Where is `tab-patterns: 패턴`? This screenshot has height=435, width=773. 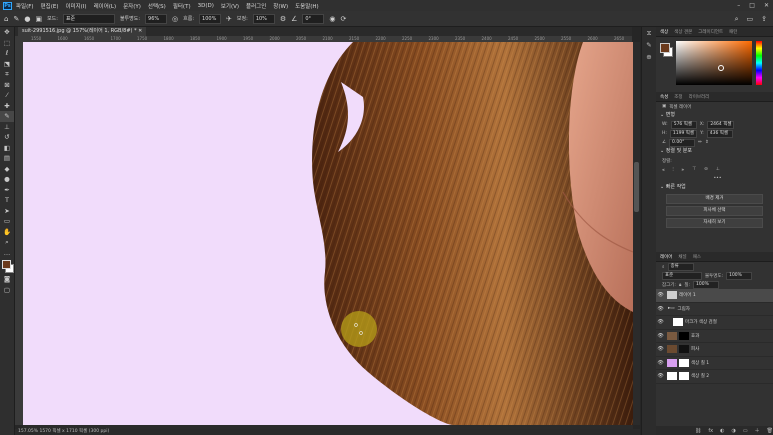
tab-patterns: 패턴 is located at coordinates (733, 32).